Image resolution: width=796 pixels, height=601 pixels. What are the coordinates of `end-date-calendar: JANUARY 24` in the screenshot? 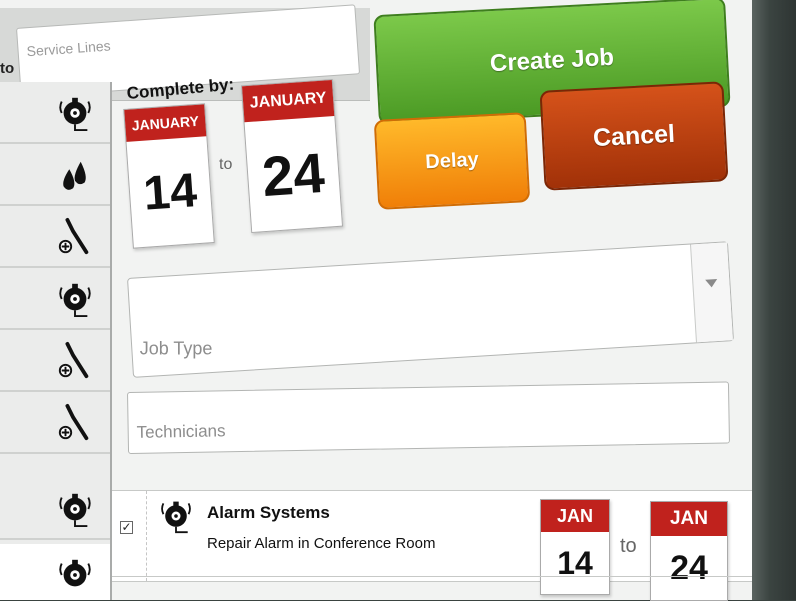 It's located at (292, 156).